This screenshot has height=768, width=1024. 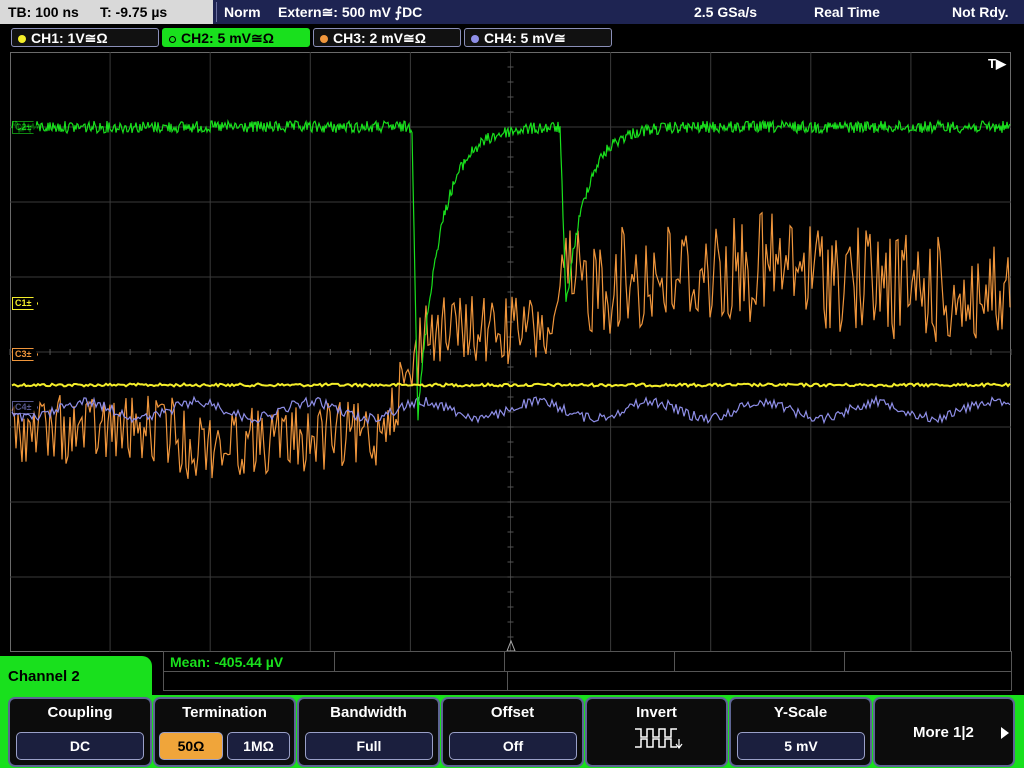 I want to click on channel-menu-title: Channel 2, so click(x=76, y=678).